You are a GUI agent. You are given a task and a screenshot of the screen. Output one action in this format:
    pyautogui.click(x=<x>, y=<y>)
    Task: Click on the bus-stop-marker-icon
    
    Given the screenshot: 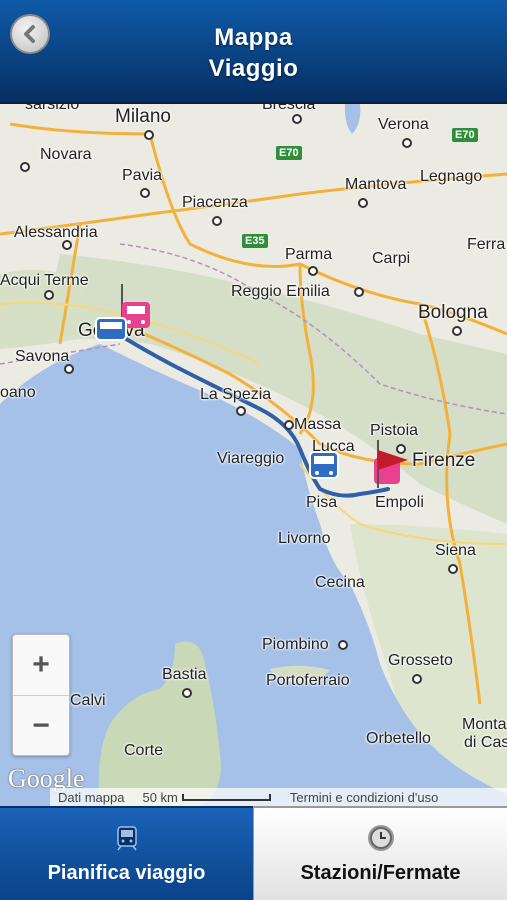 What is the action you would take?
    pyautogui.click(x=325, y=467)
    